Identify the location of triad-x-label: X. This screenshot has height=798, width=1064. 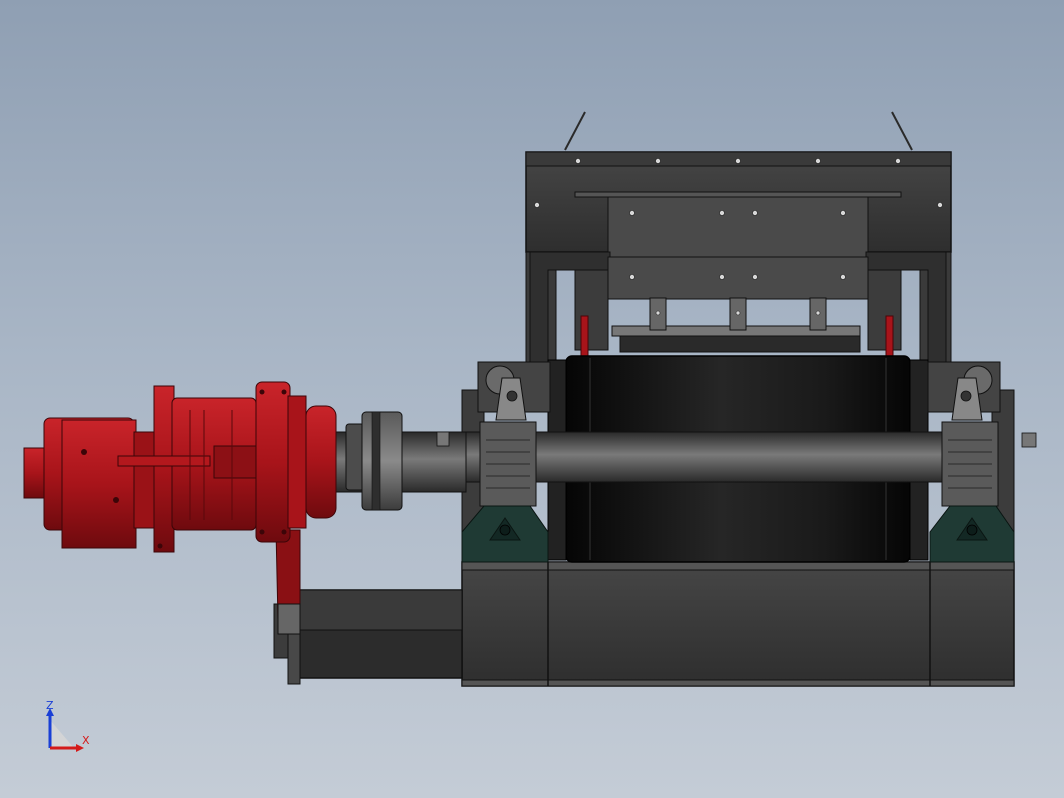
(86, 740).